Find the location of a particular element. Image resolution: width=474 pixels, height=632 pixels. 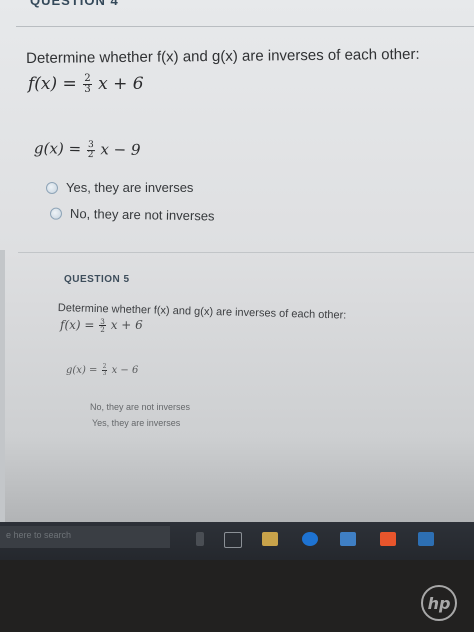

laptop-bezel is located at coordinates (237, 596).